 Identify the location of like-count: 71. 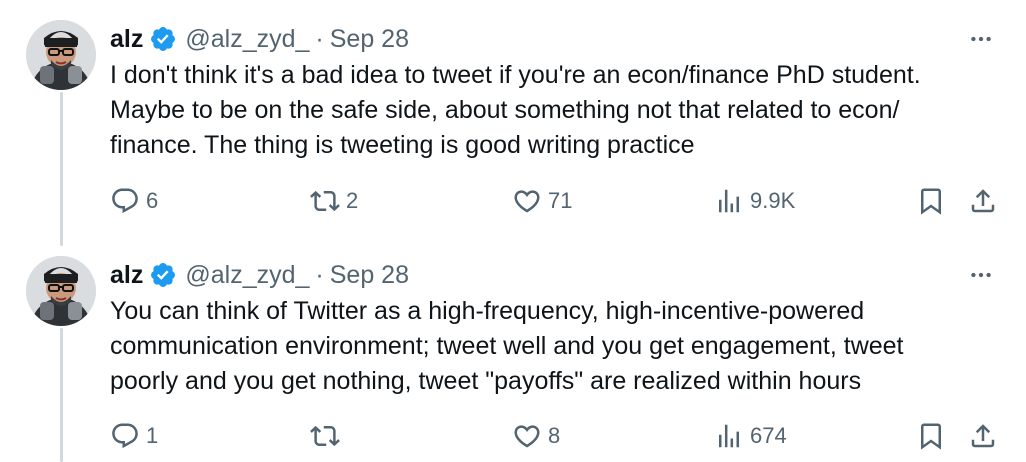
(560, 200).